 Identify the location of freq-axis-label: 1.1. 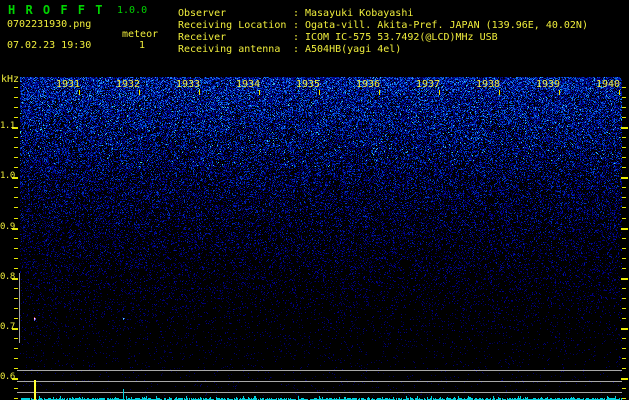
(7, 126).